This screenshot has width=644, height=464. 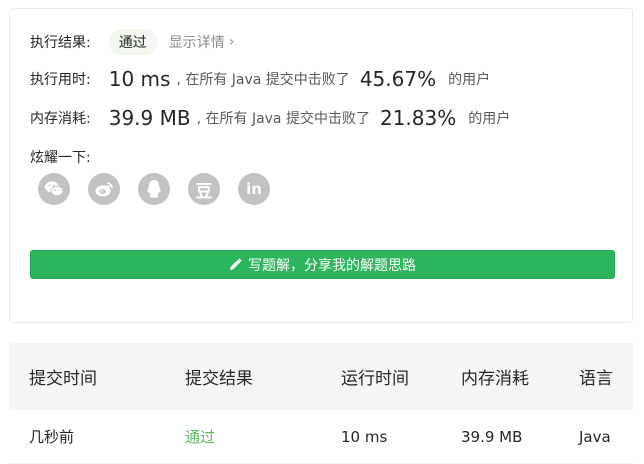 What do you see at coordinates (375, 379) in the screenshot?
I see `header-runtime: 运行时间` at bounding box center [375, 379].